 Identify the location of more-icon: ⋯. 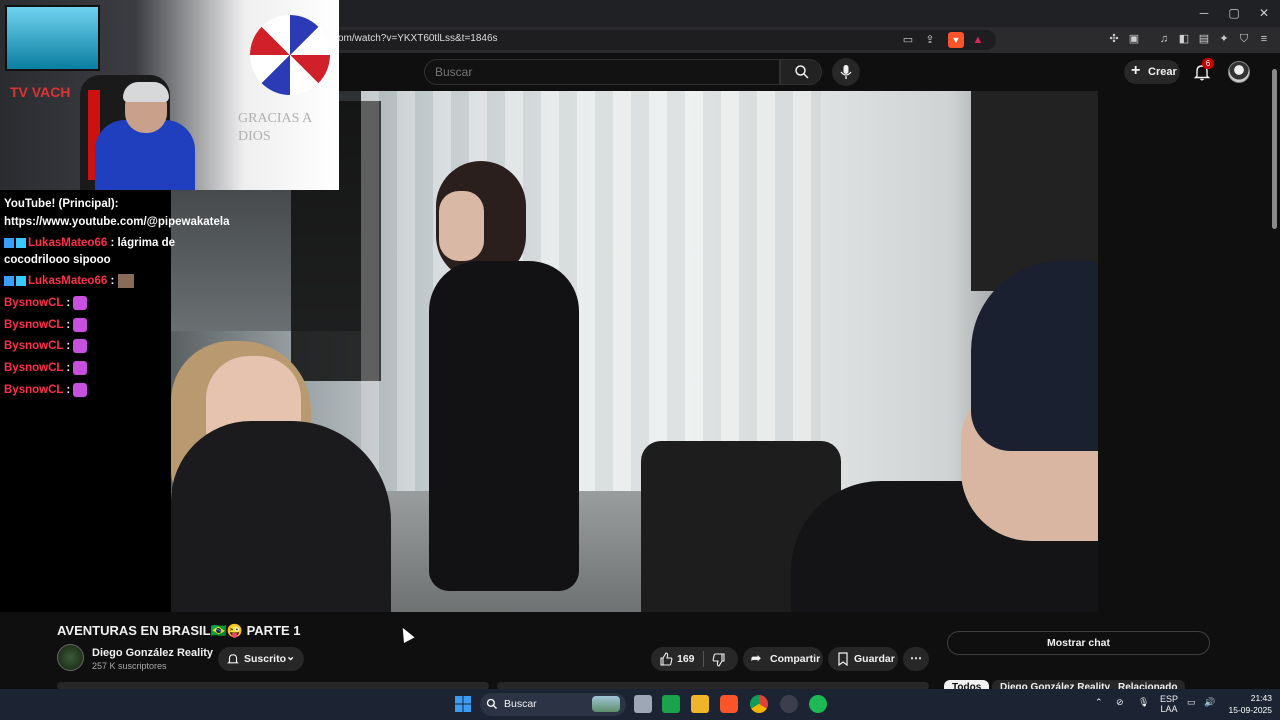
(916, 658).